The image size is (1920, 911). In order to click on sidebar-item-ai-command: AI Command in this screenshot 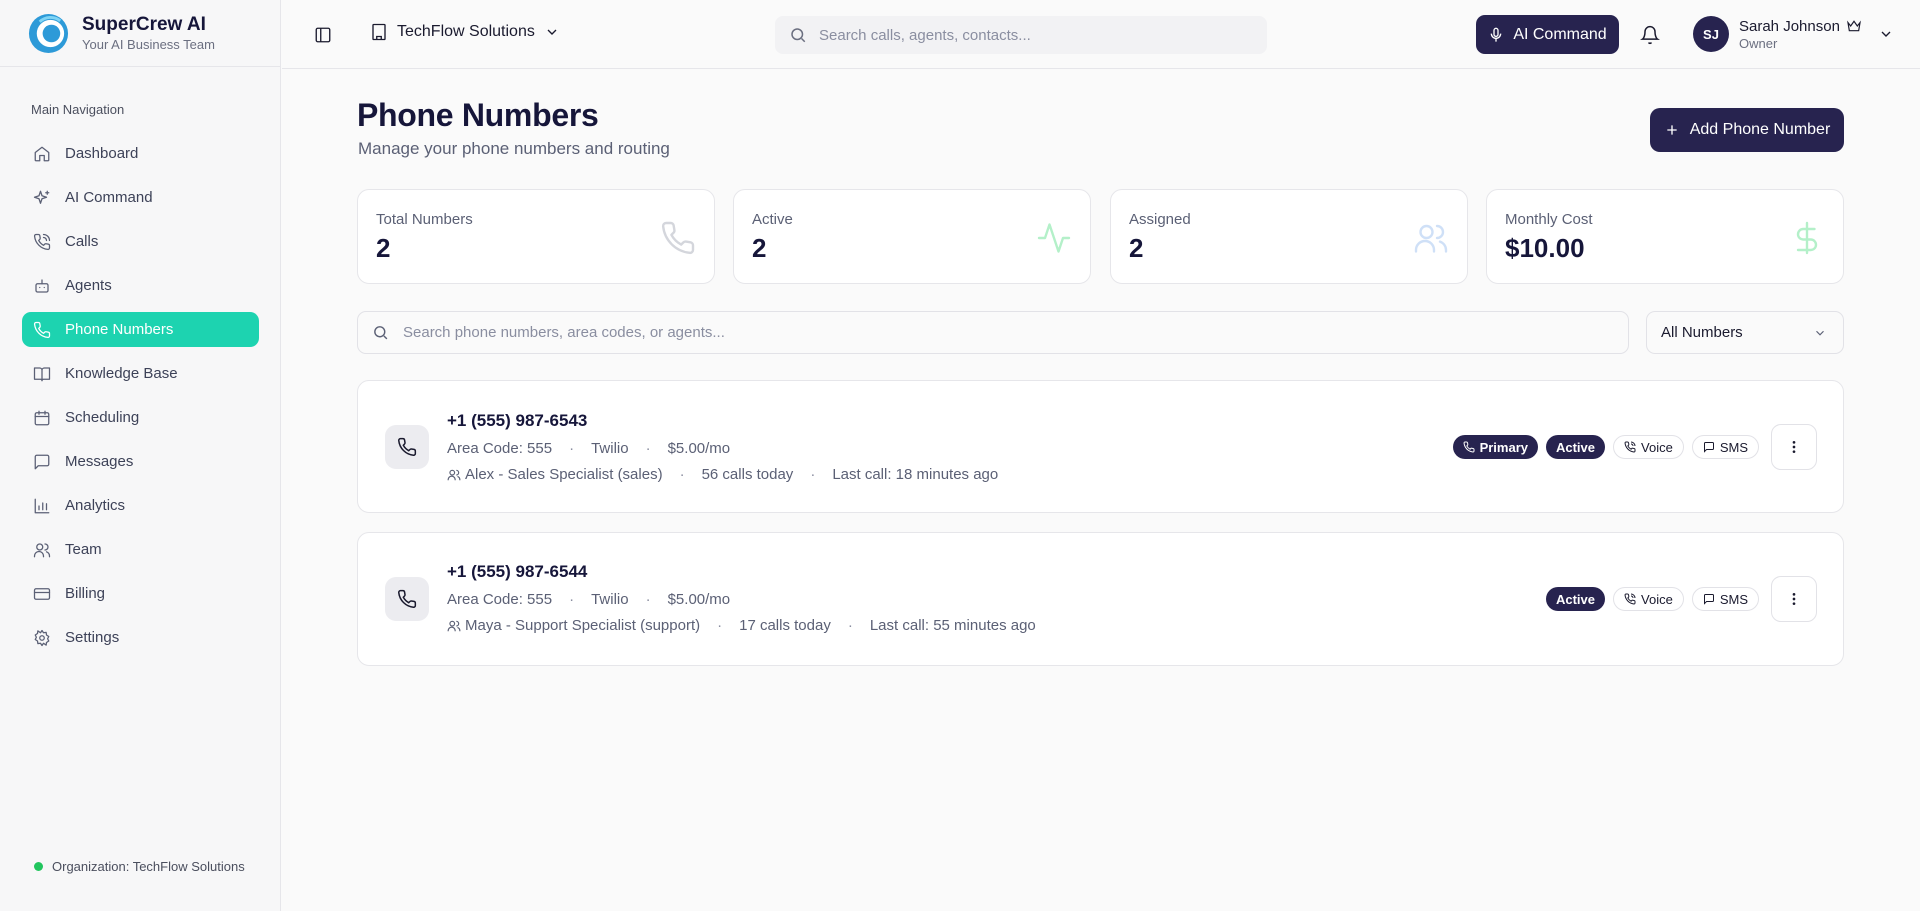, I will do `click(140, 197)`.